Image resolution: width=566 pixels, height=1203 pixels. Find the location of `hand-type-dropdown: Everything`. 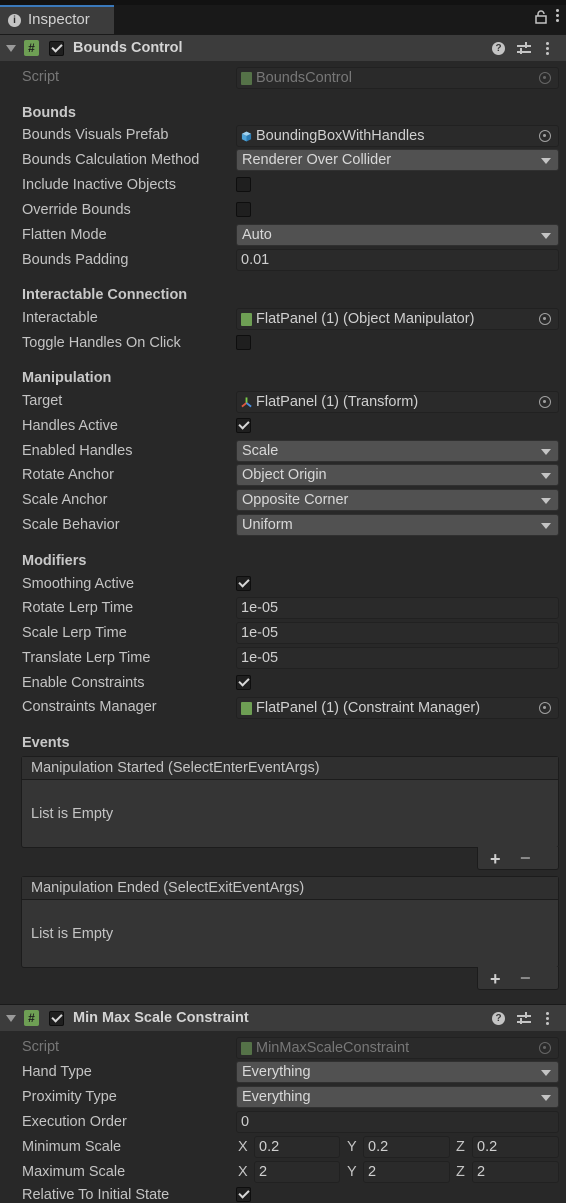

hand-type-dropdown: Everything is located at coordinates (397, 1072).